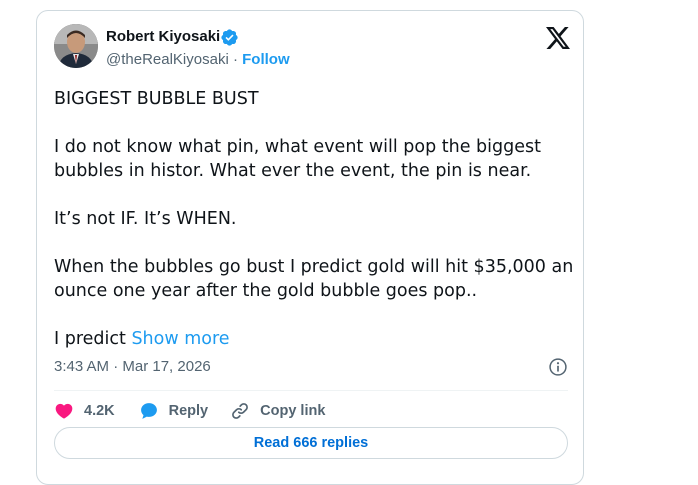 This screenshot has width=698, height=485. I want to click on info-icon, so click(558, 367).